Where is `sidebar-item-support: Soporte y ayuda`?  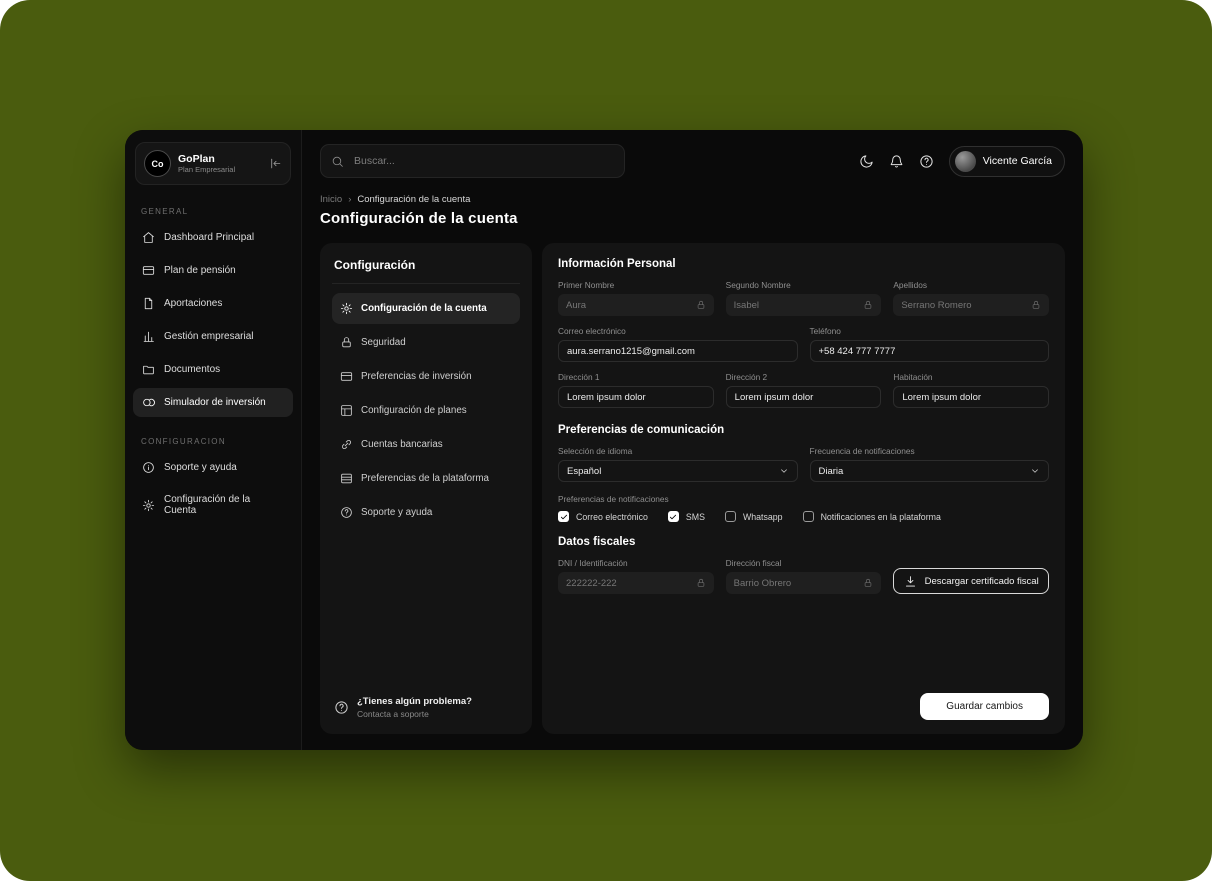
sidebar-item-support: Soporte y ayuda is located at coordinates (213, 467).